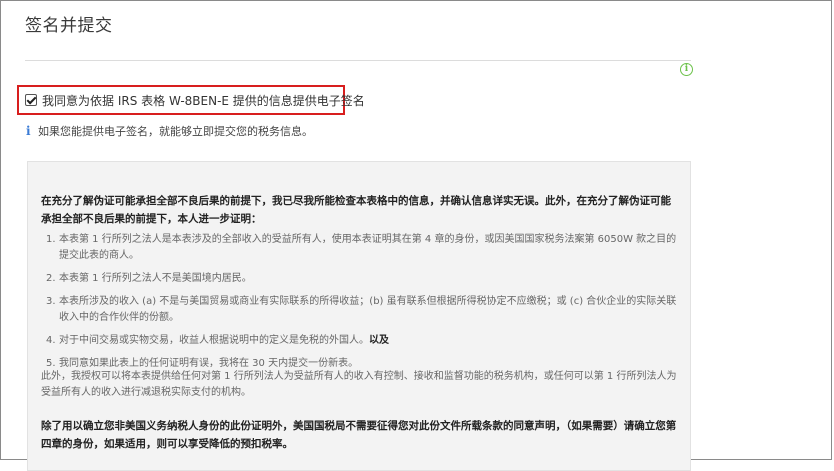  I want to click on section-divider, so click(358, 60).